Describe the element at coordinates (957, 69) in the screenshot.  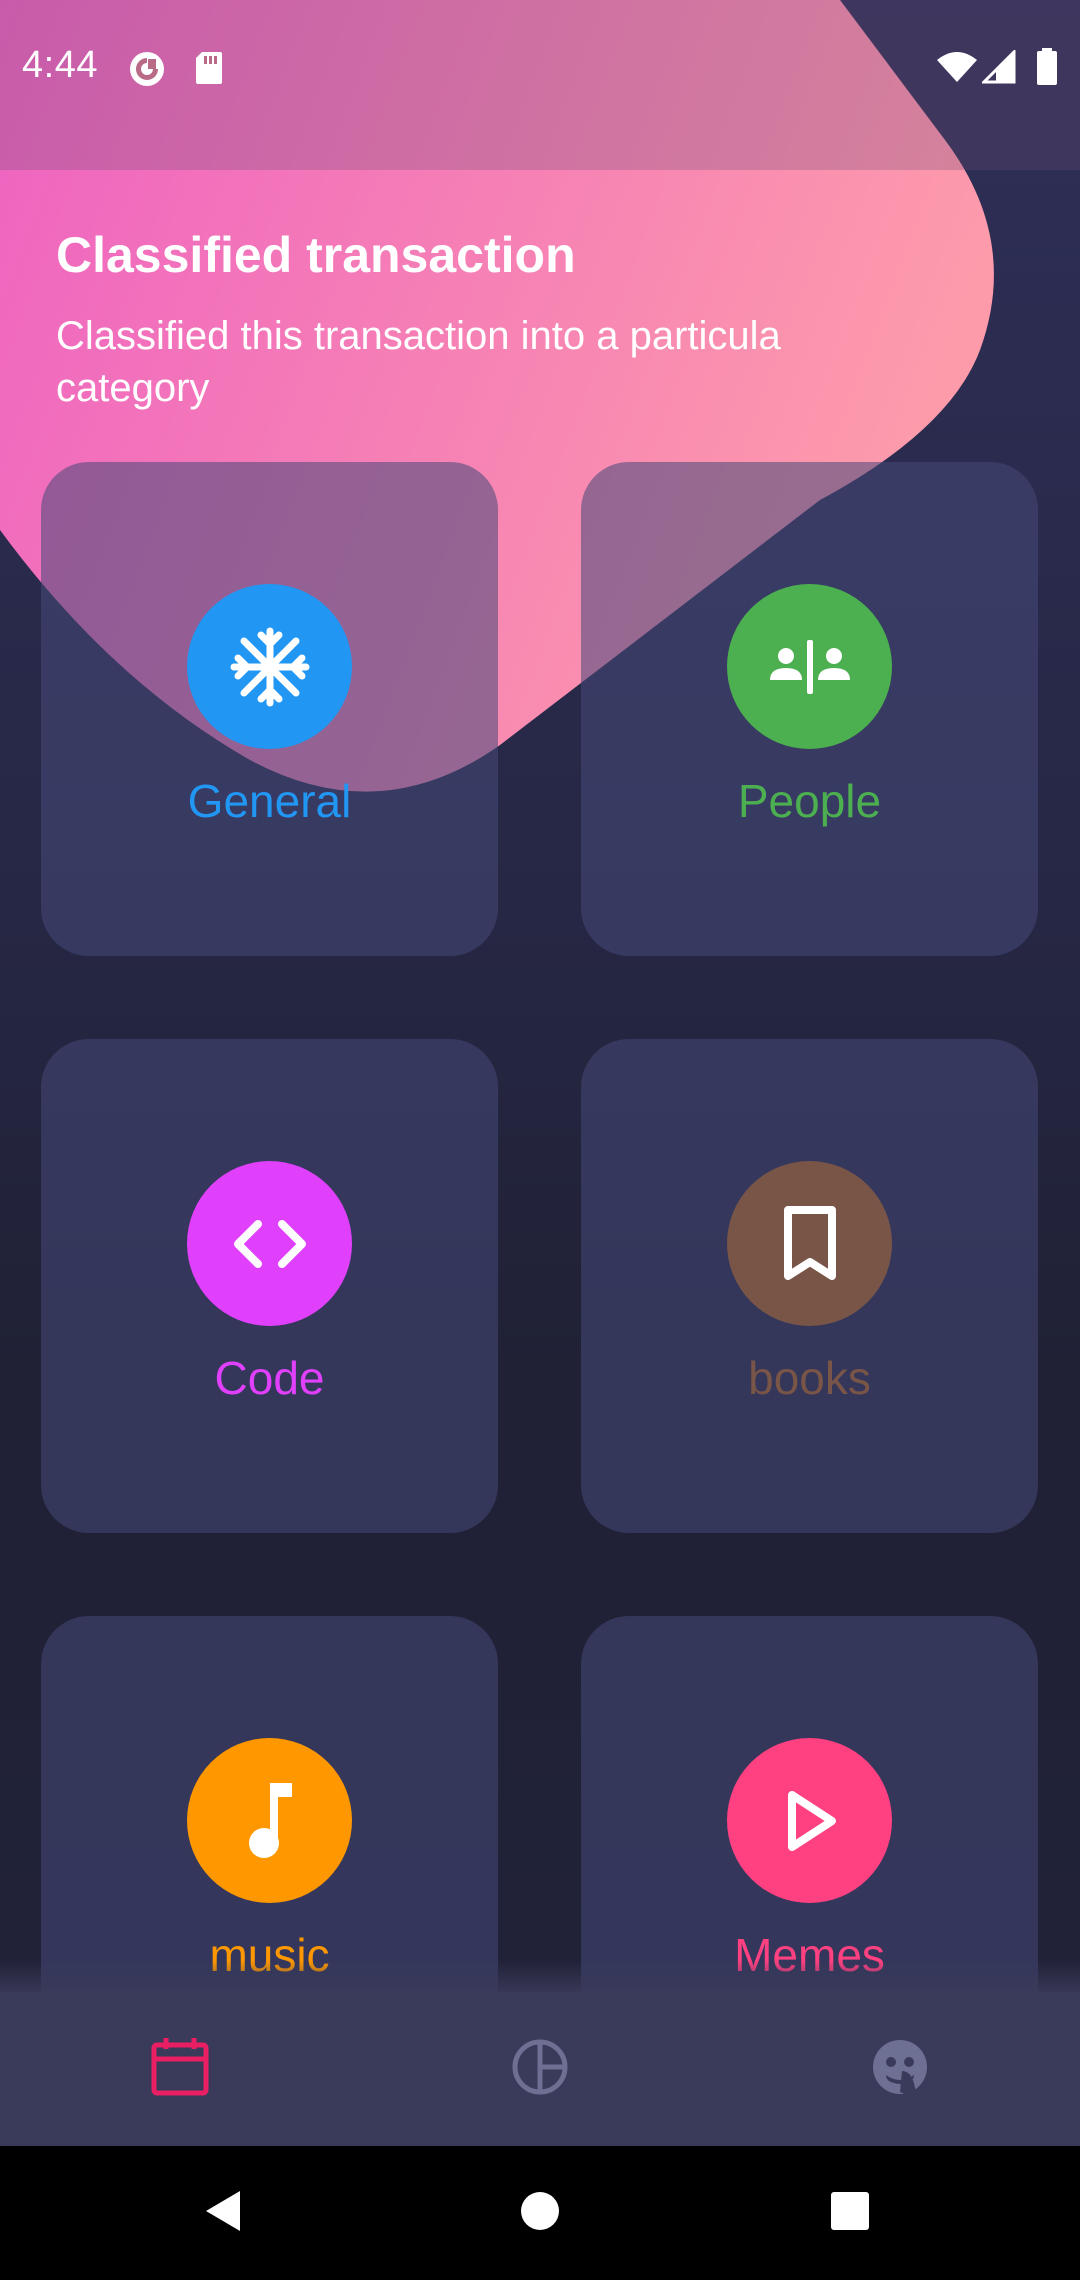
I see `wifi-icon` at that location.